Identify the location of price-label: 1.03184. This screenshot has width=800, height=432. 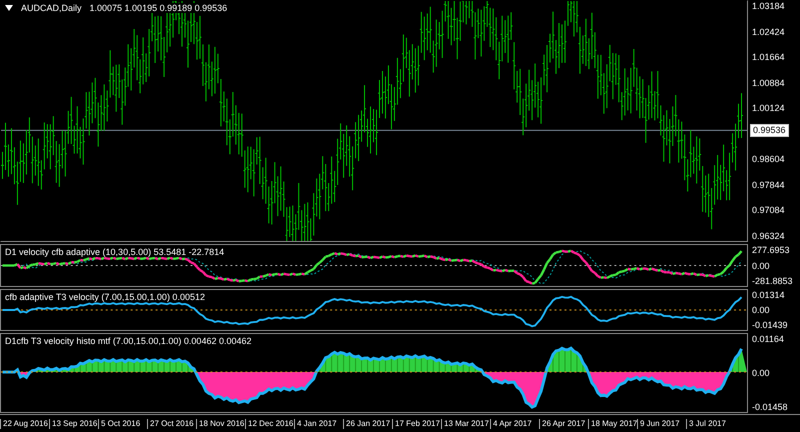
(769, 6).